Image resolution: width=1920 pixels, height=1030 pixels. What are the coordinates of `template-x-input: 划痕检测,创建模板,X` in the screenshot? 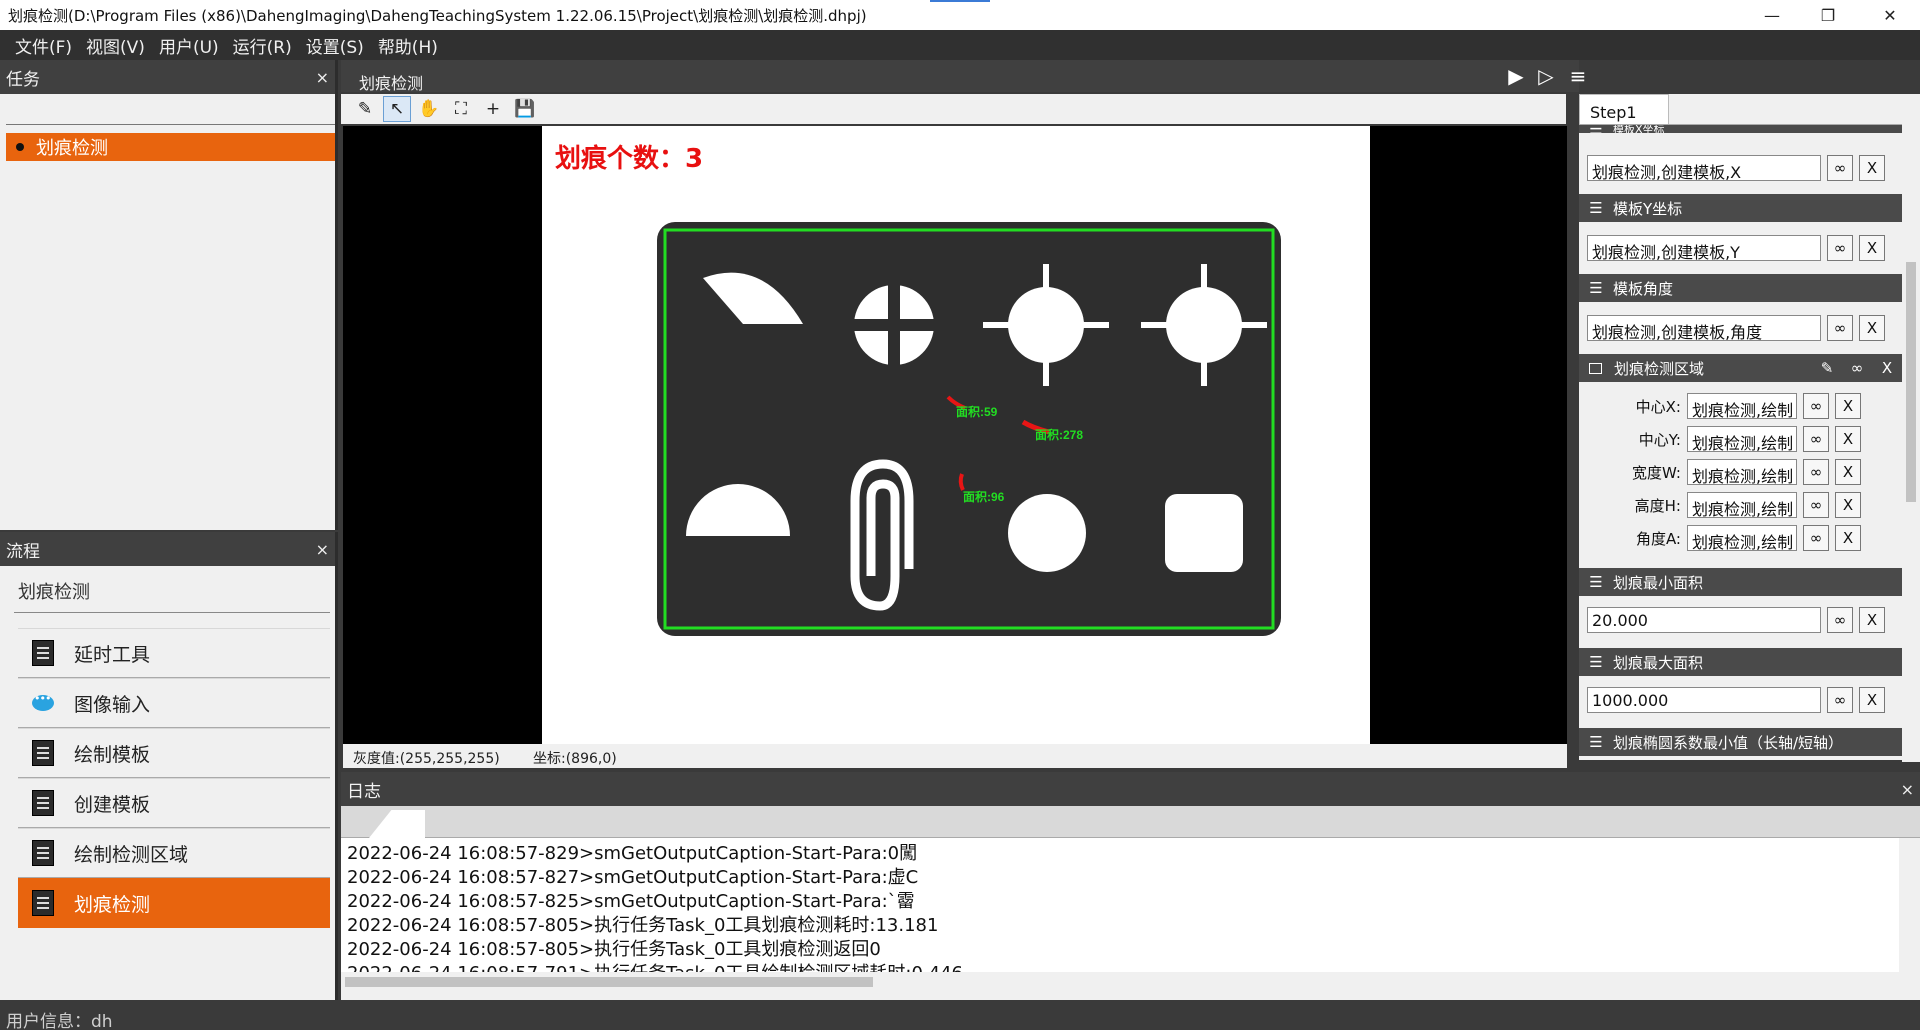 It's located at (1704, 168).